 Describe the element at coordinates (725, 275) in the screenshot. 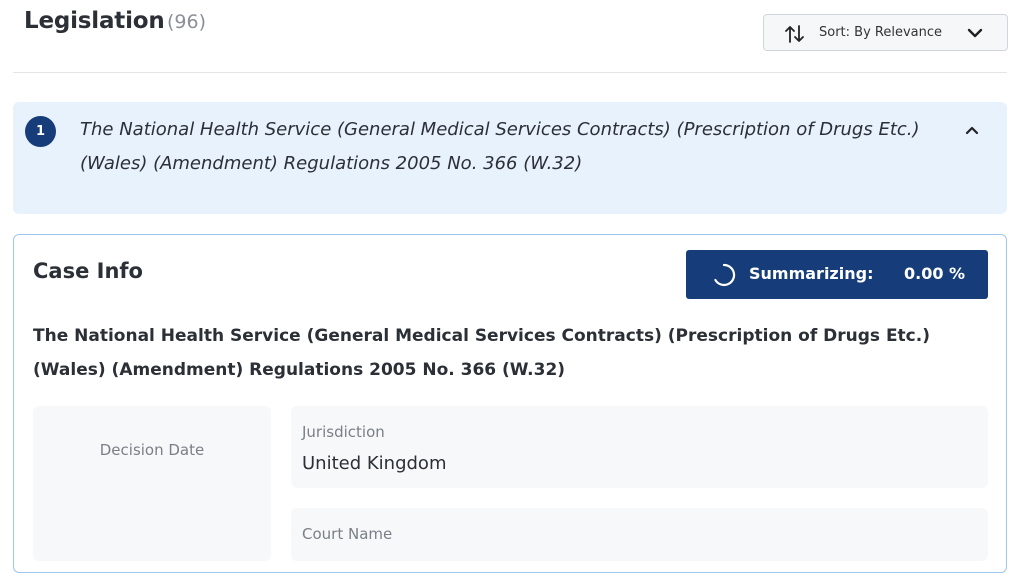

I see `spinner-icon` at that location.